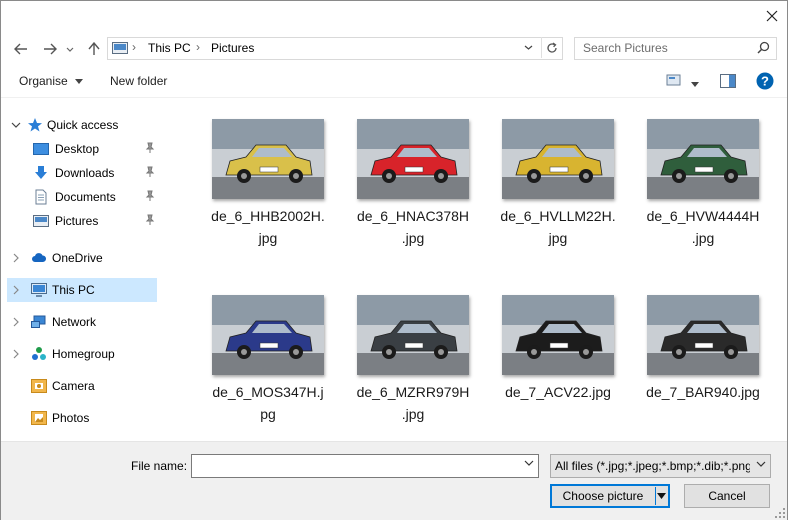 The height and width of the screenshot is (520, 788). Describe the element at coordinates (558, 392) in the screenshot. I see `file-name-line: de_7_ACV22.jpg` at that location.